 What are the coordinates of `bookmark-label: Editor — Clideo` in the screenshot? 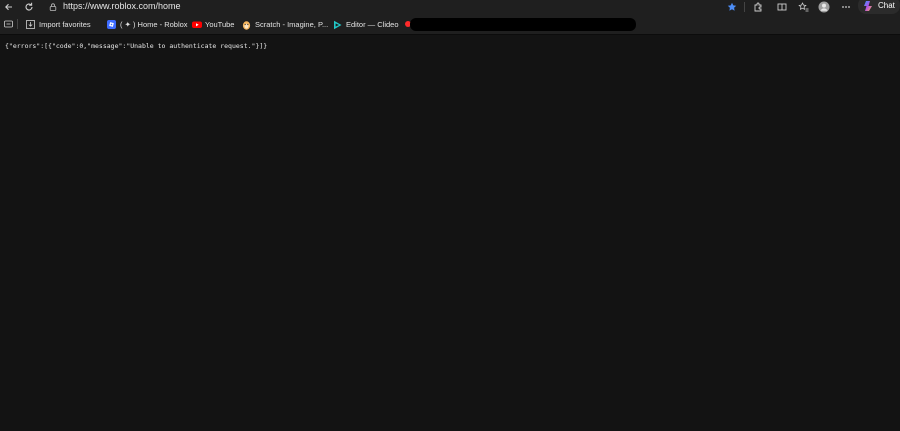 It's located at (372, 24).